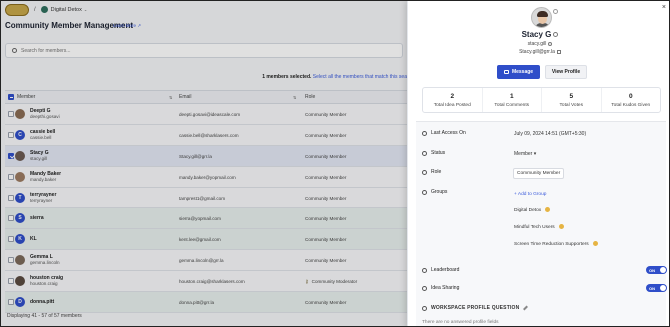 The height and width of the screenshot is (327, 670). What do you see at coordinates (310, 97) in the screenshot?
I see `column-role: Role` at bounding box center [310, 97].